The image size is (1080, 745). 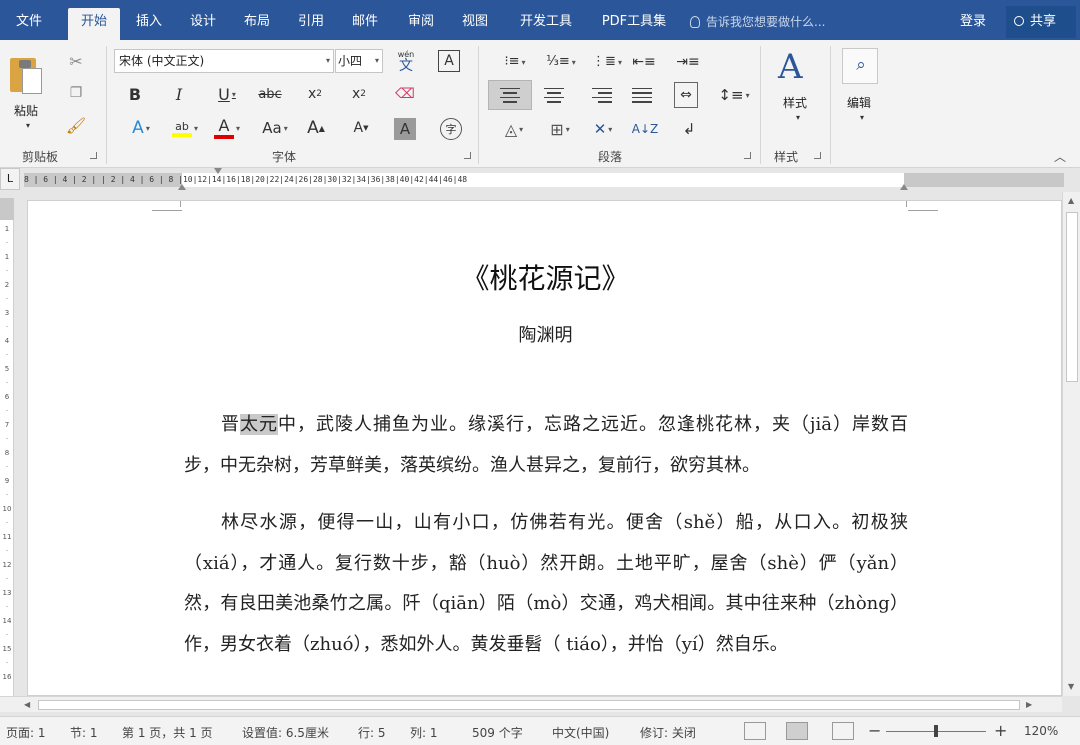 I want to click on enclose-characters-button: 字, so click(x=451, y=129).